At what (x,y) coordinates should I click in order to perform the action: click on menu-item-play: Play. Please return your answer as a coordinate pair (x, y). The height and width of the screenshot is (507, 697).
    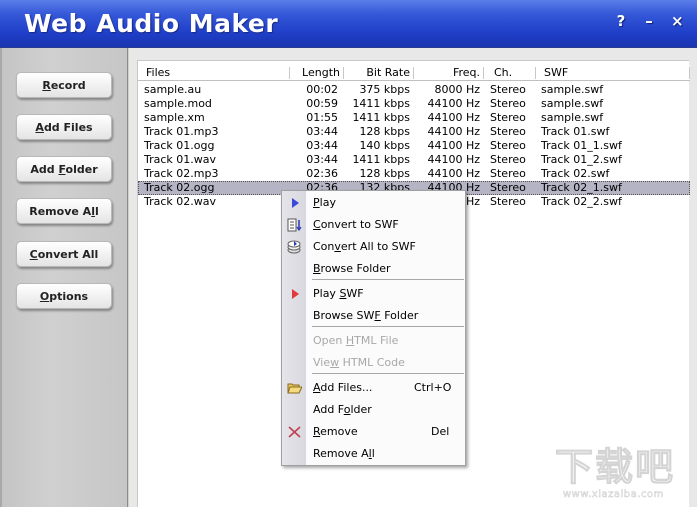
    Looking at the image, I should click on (373, 203).